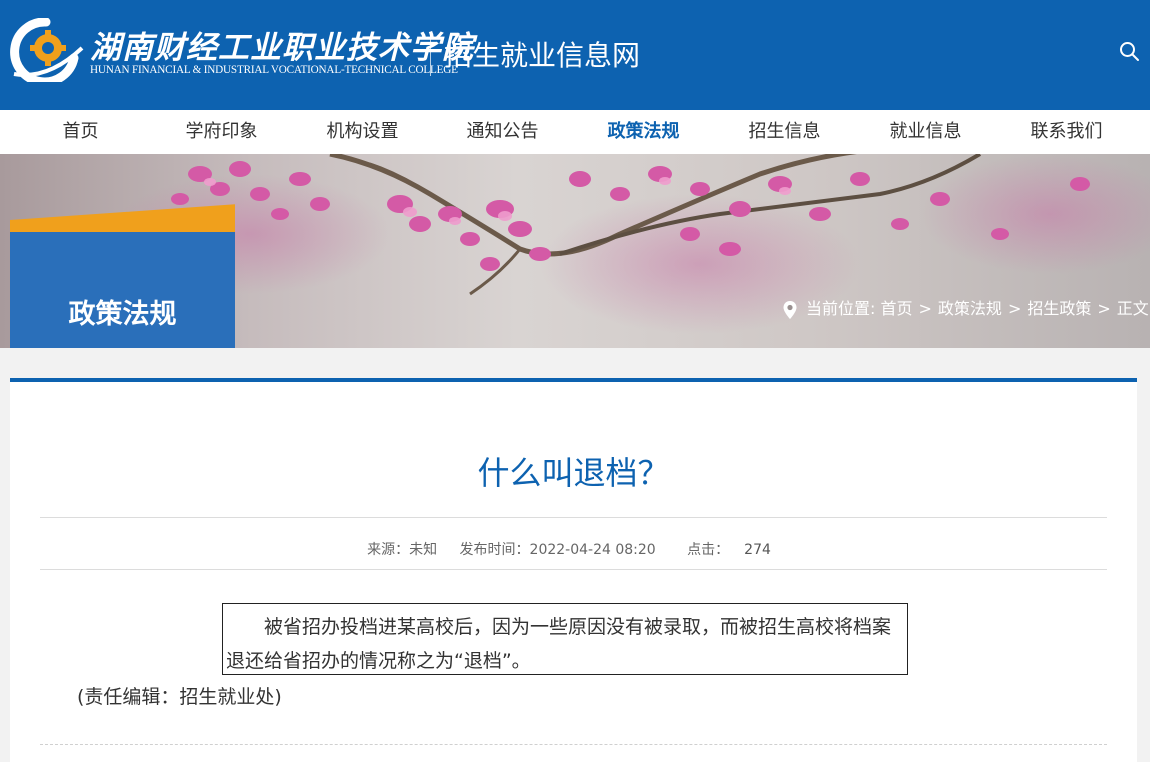  What do you see at coordinates (573, 744) in the screenshot?
I see `bottom-divider` at bounding box center [573, 744].